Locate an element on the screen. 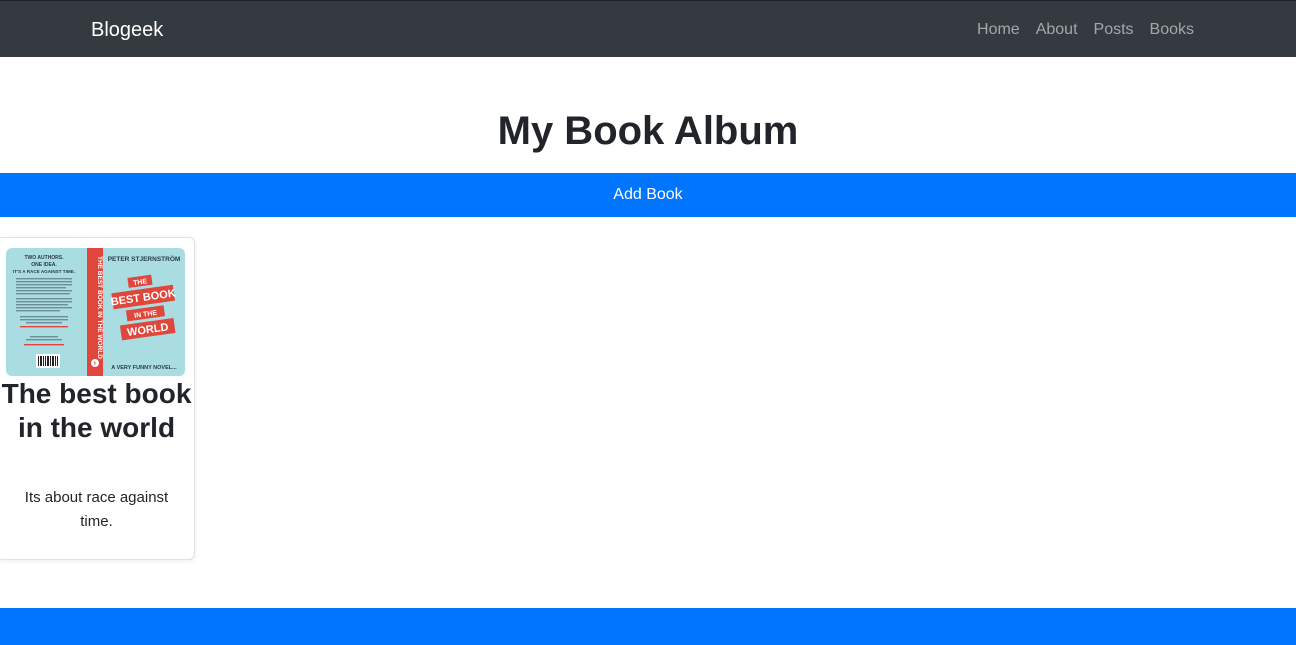 The height and width of the screenshot is (645, 1296). cover-author: PETER STJERNSTRÖM is located at coordinates (144, 258).